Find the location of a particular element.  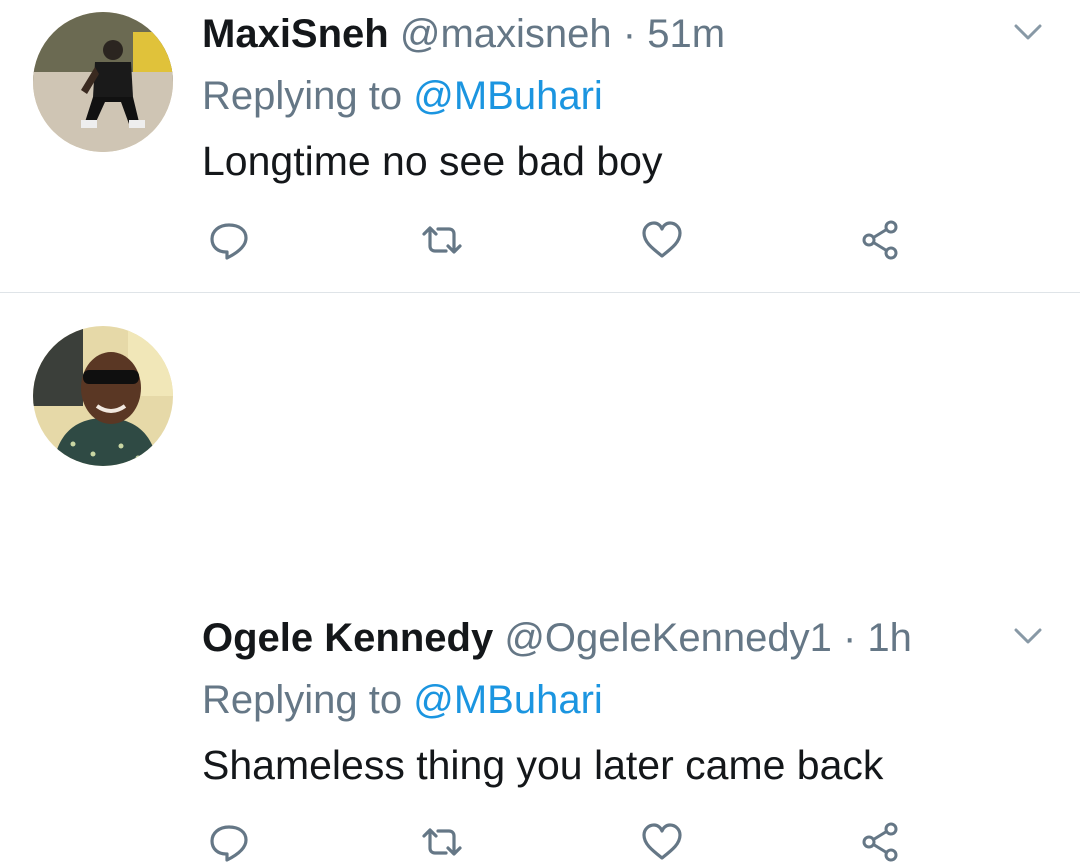

display-name: MaxiSneh is located at coordinates (295, 34).